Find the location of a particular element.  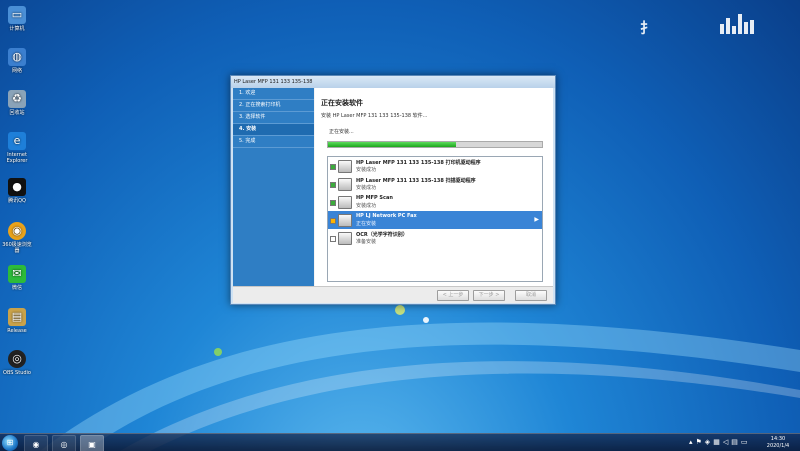

desktop-icon-obs: ◎ OBS Studio is located at coordinates (17, 363).